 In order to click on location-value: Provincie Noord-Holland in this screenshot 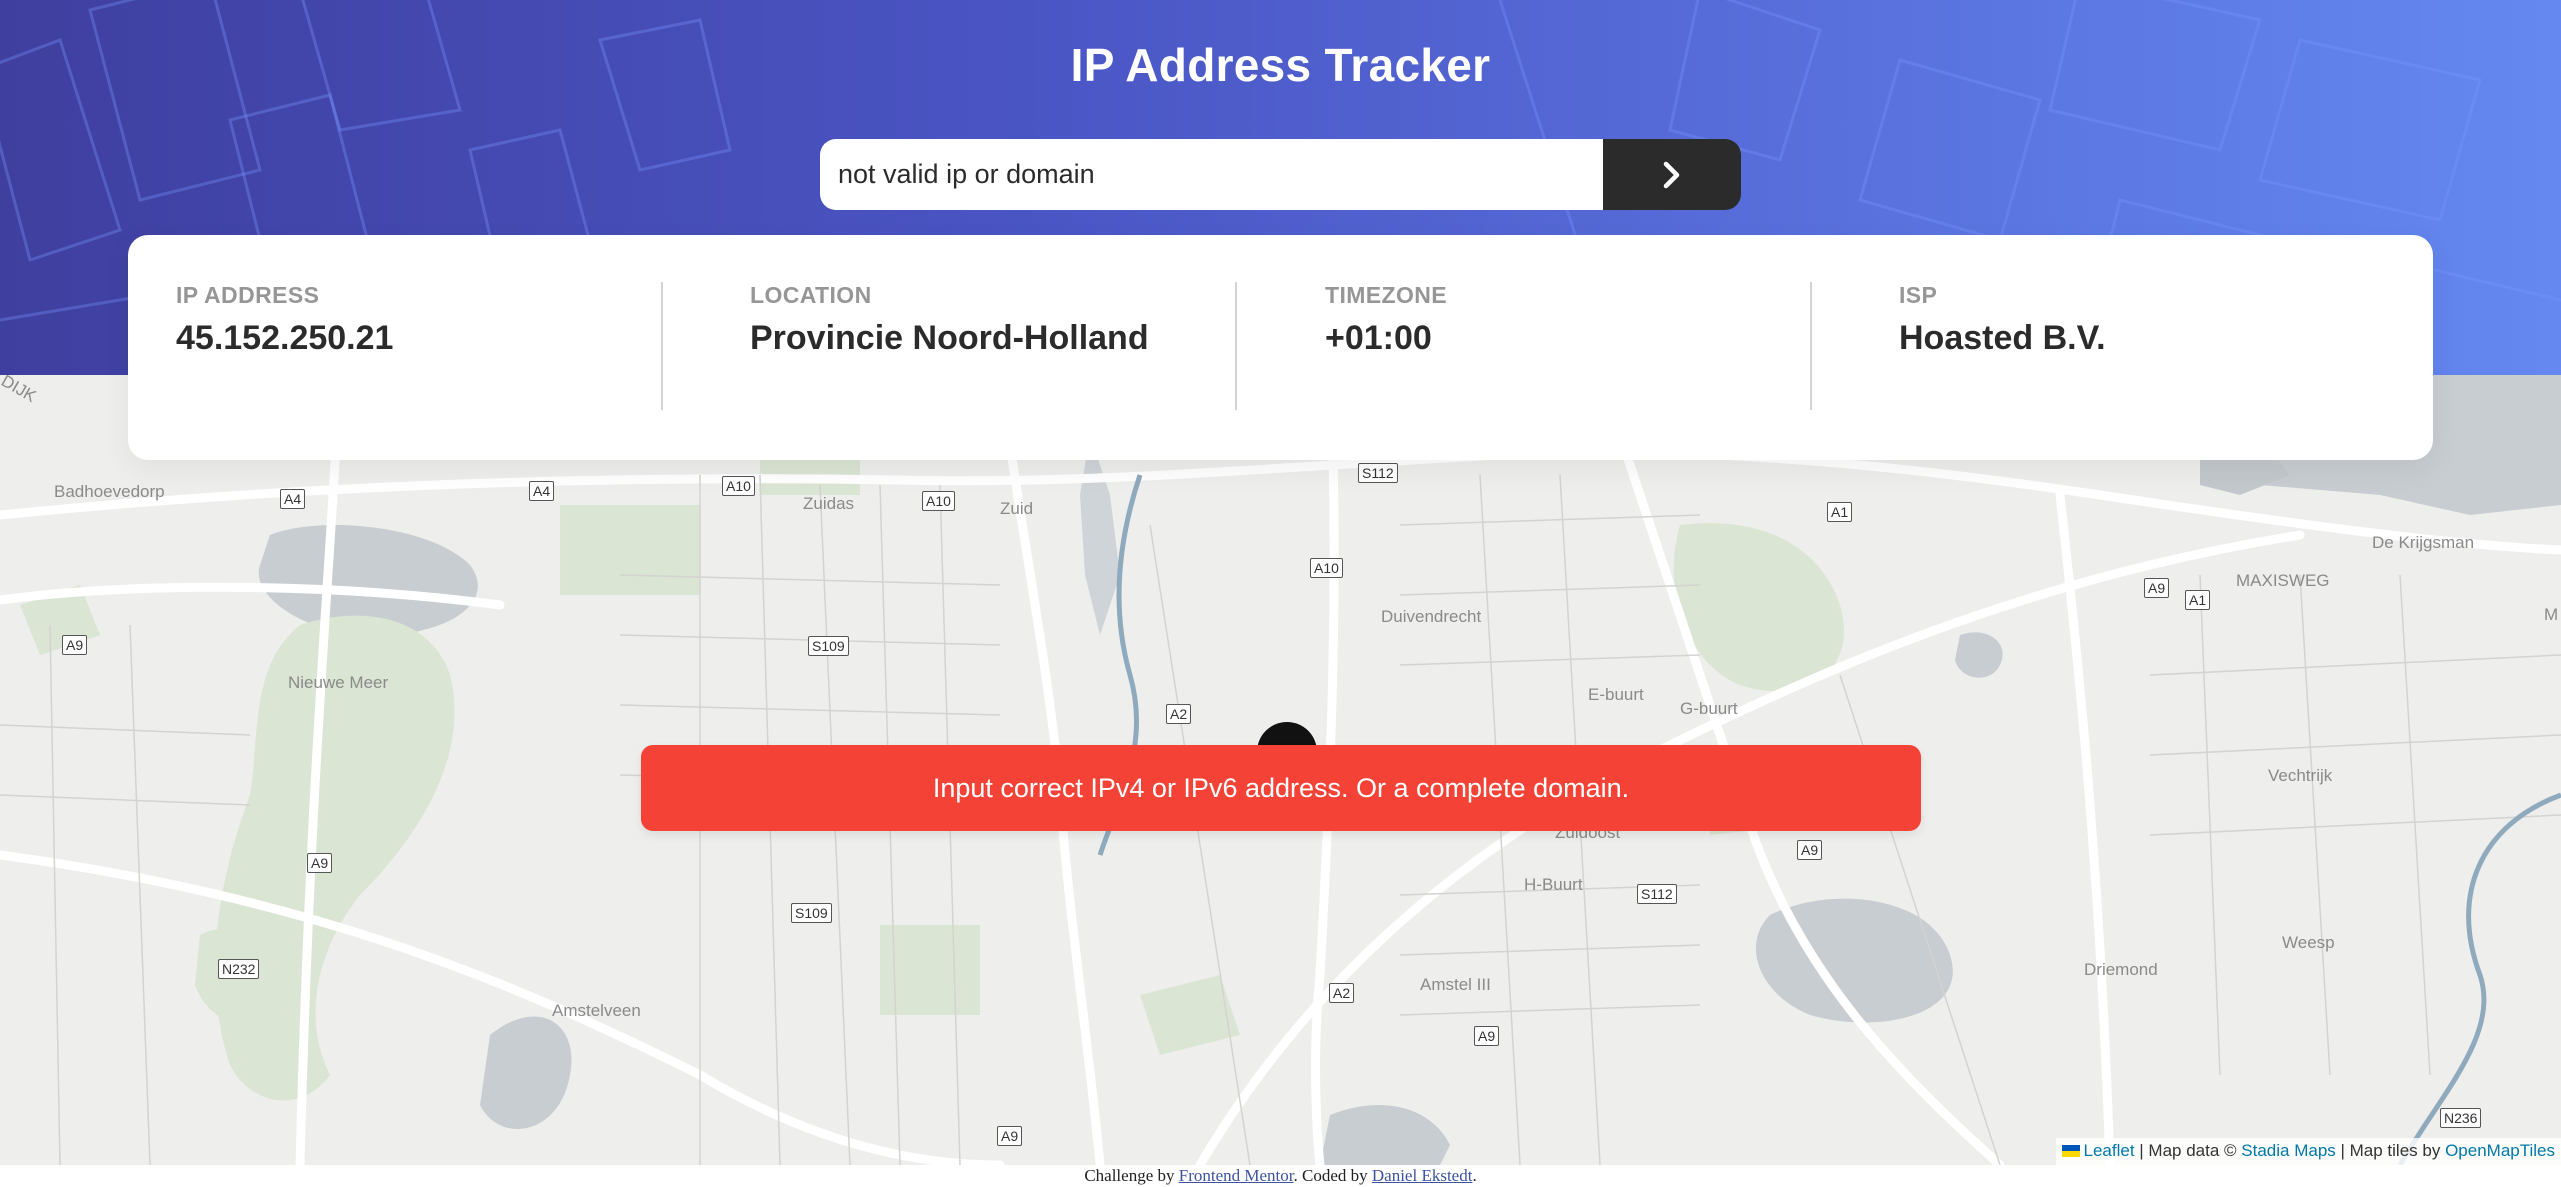, I will do `click(949, 338)`.